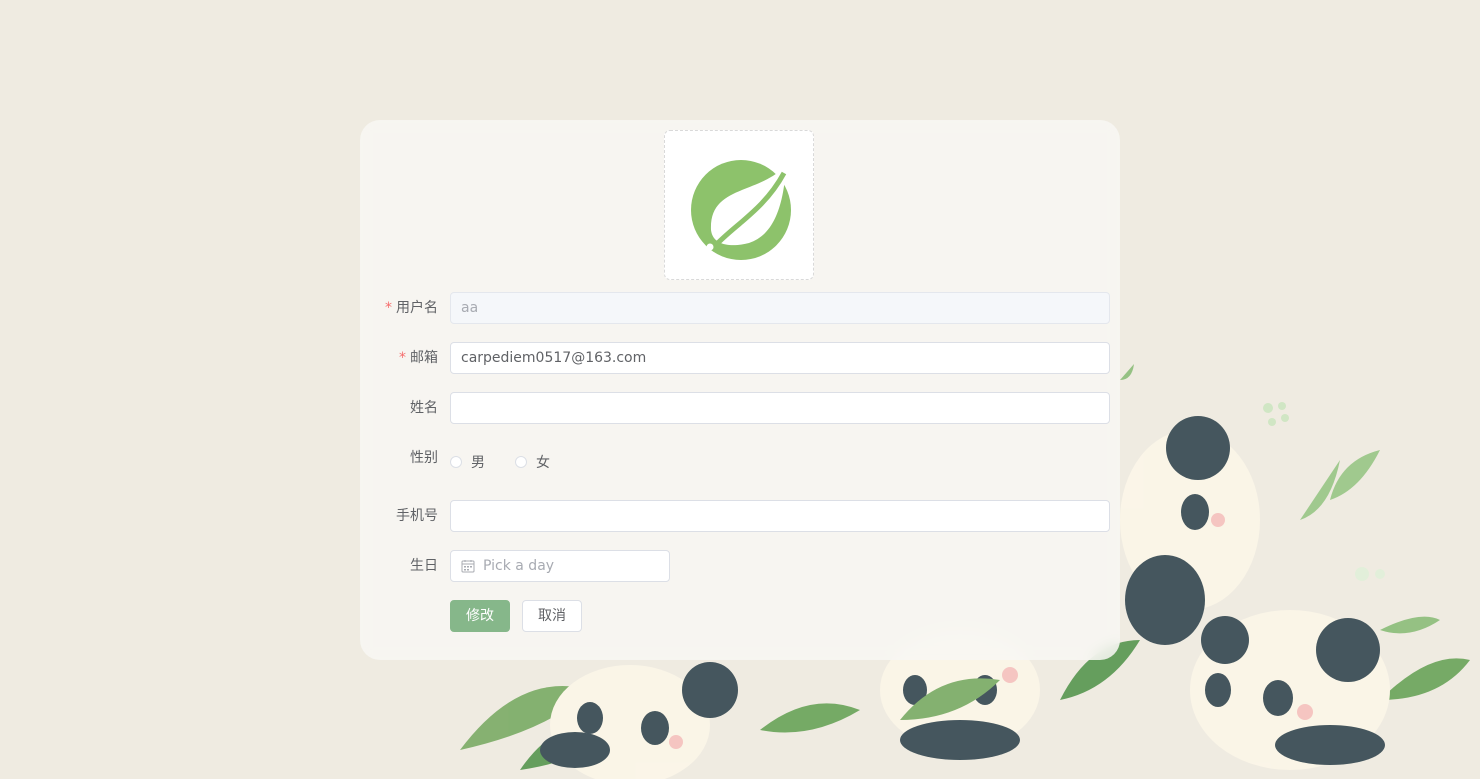  Describe the element at coordinates (519, 566) in the screenshot. I see `birthday-placeholder: Pick a day` at that location.